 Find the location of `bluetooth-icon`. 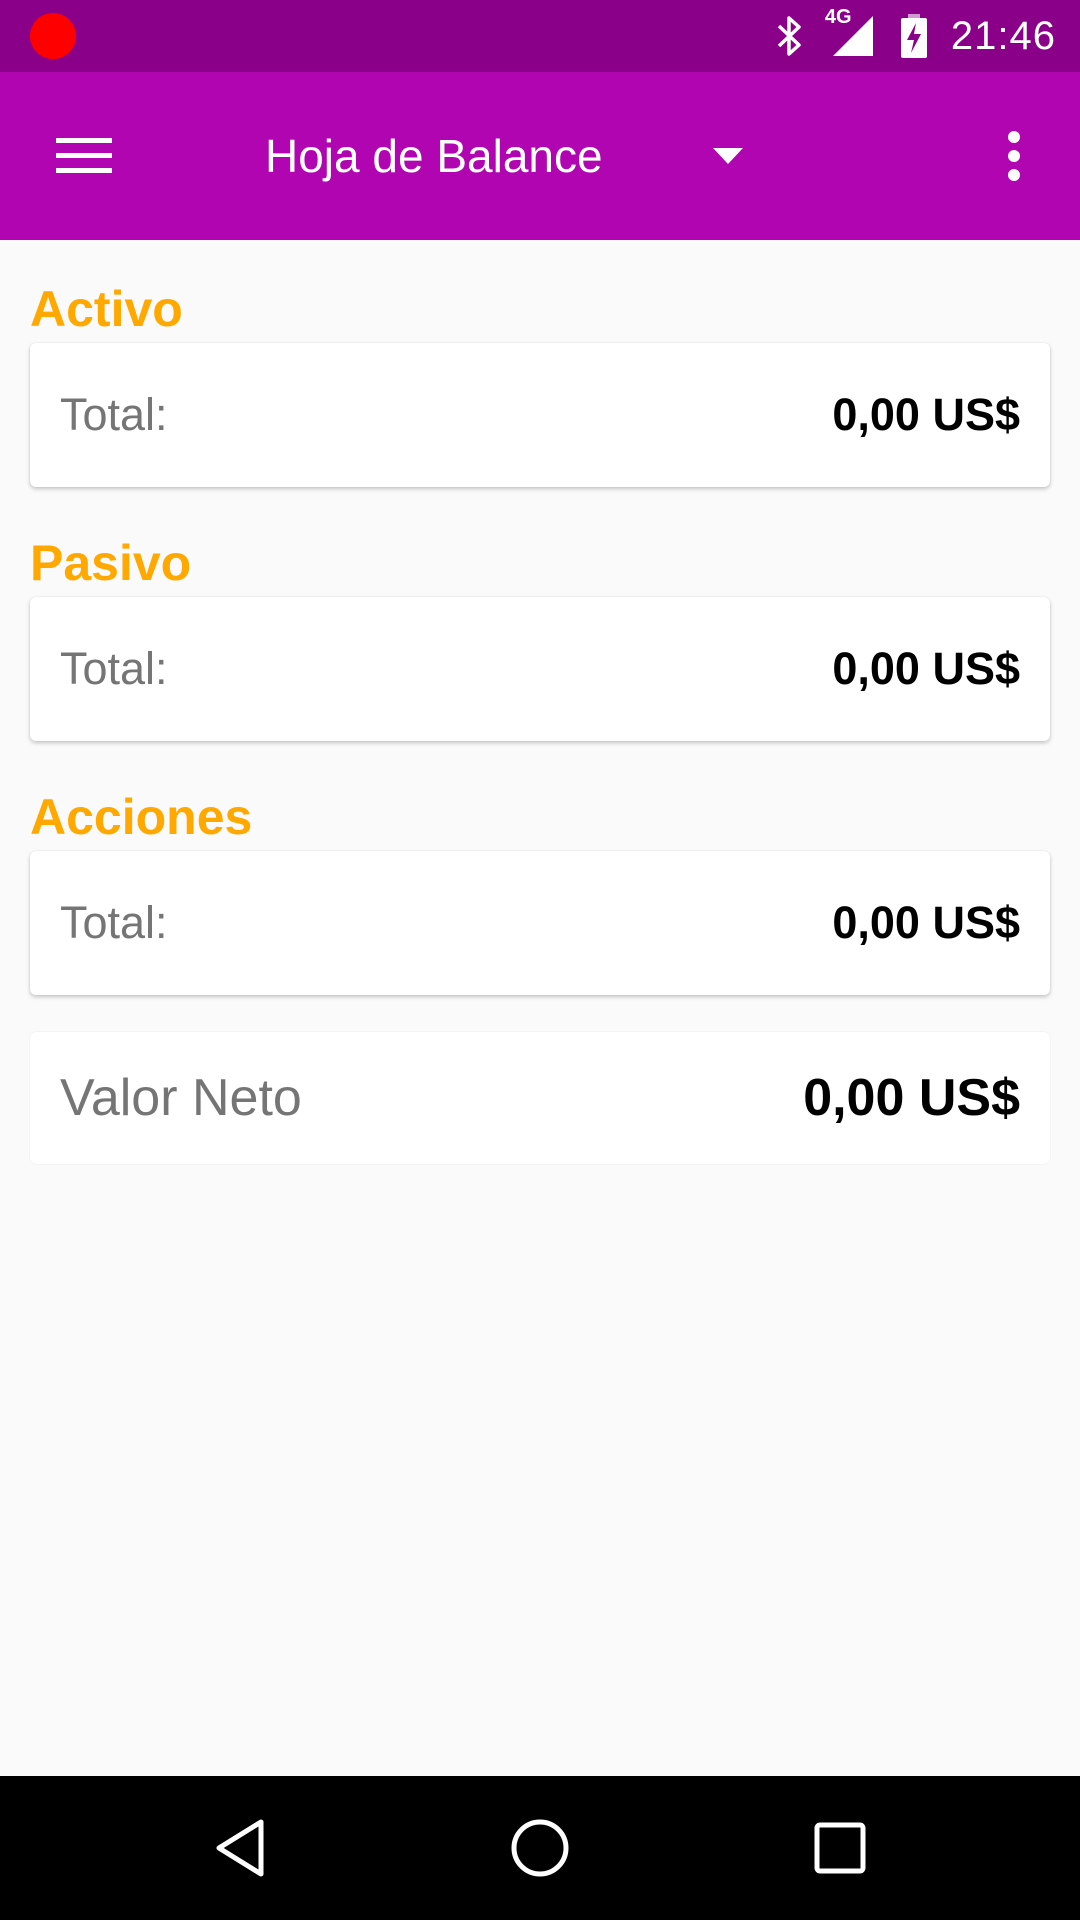

bluetooth-icon is located at coordinates (790, 36).